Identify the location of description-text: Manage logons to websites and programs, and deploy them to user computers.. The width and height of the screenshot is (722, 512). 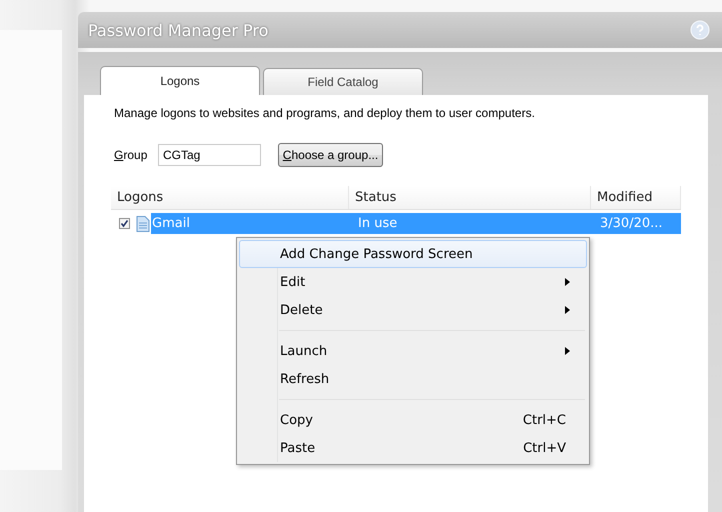
(325, 113).